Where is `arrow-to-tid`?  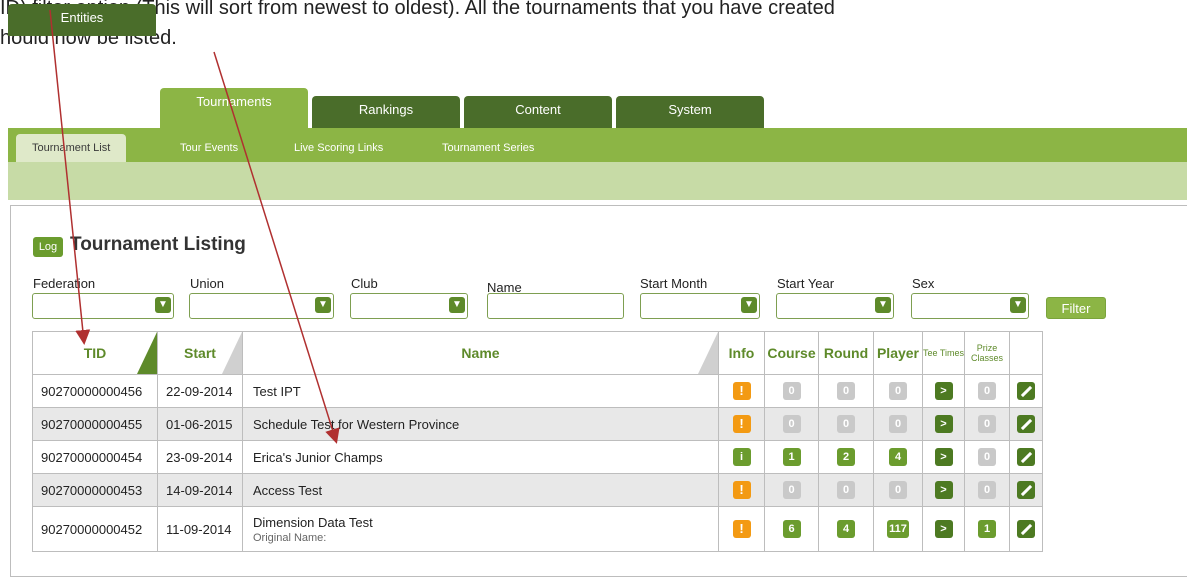
arrow-to-tid is located at coordinates (70, 177).